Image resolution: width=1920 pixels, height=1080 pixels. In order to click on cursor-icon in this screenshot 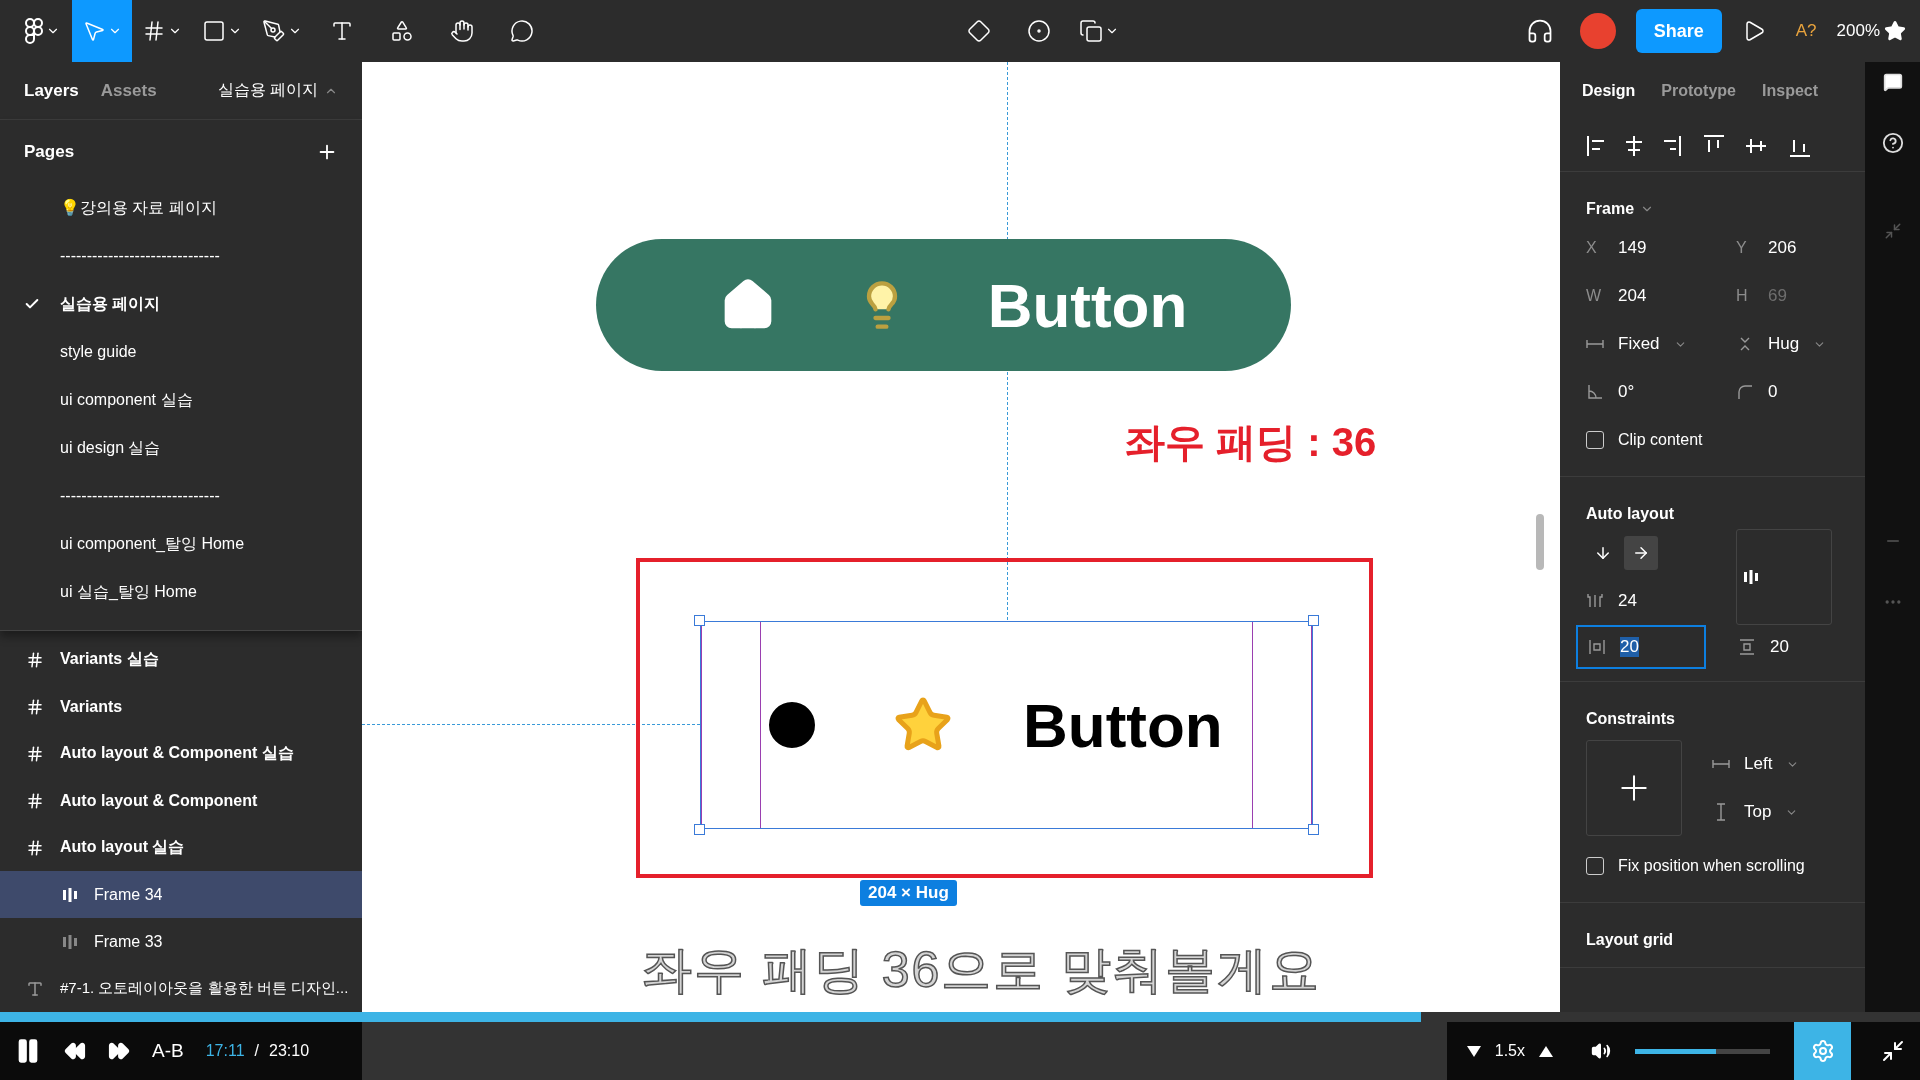, I will do `click(94, 31)`.